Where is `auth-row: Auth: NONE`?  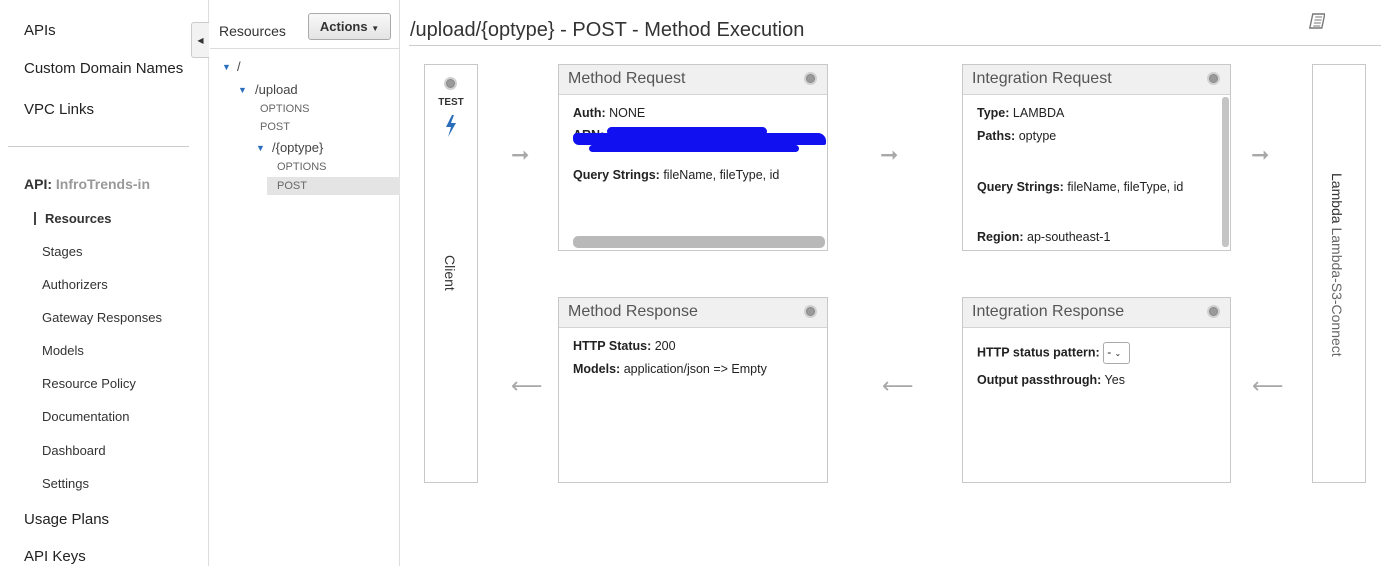
auth-row: Auth: NONE is located at coordinates (609, 113).